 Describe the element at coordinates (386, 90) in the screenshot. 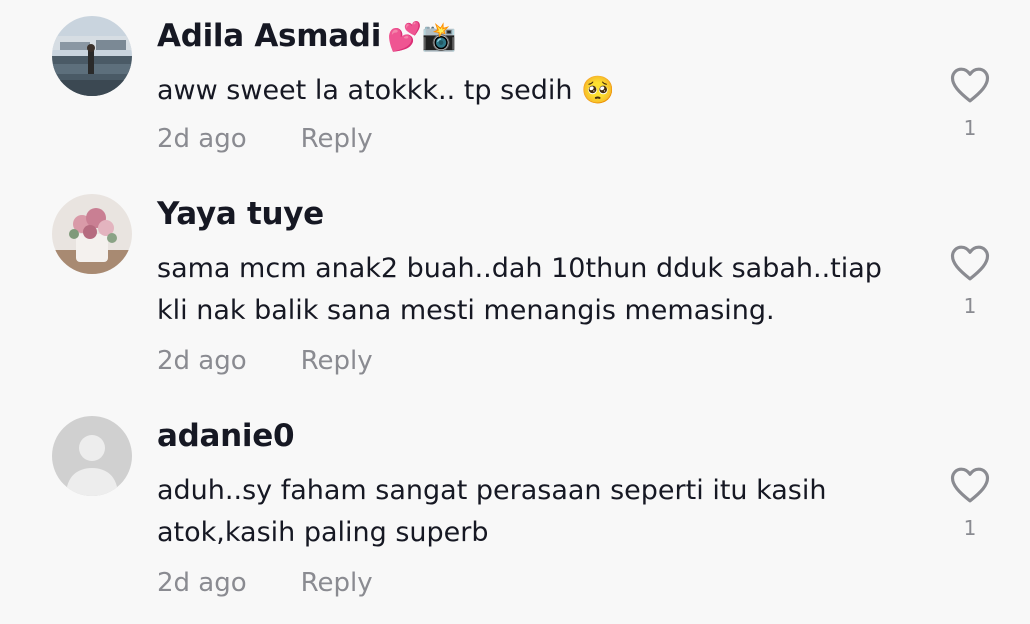

I see `comment-line: aww sweet la atokkk.. tp sedih 🥺` at that location.